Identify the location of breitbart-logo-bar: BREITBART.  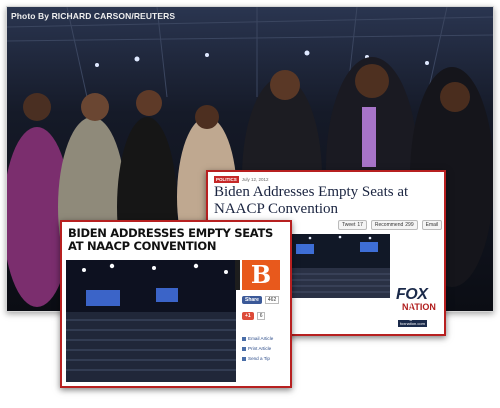
(324, 290).